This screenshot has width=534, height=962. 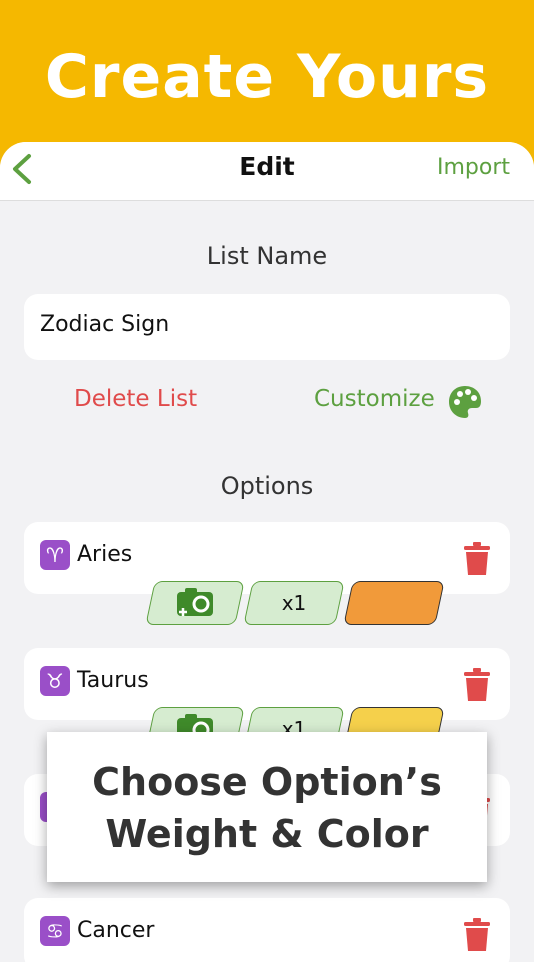 What do you see at coordinates (115, 930) in the screenshot?
I see `option-label: Cancer` at bounding box center [115, 930].